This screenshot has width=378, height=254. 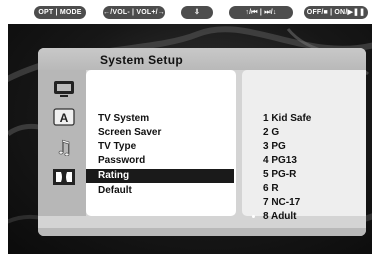 What do you see at coordinates (134, 12) in the screenshot?
I see `volume-button: ←/VOL- | VOL+/→` at bounding box center [134, 12].